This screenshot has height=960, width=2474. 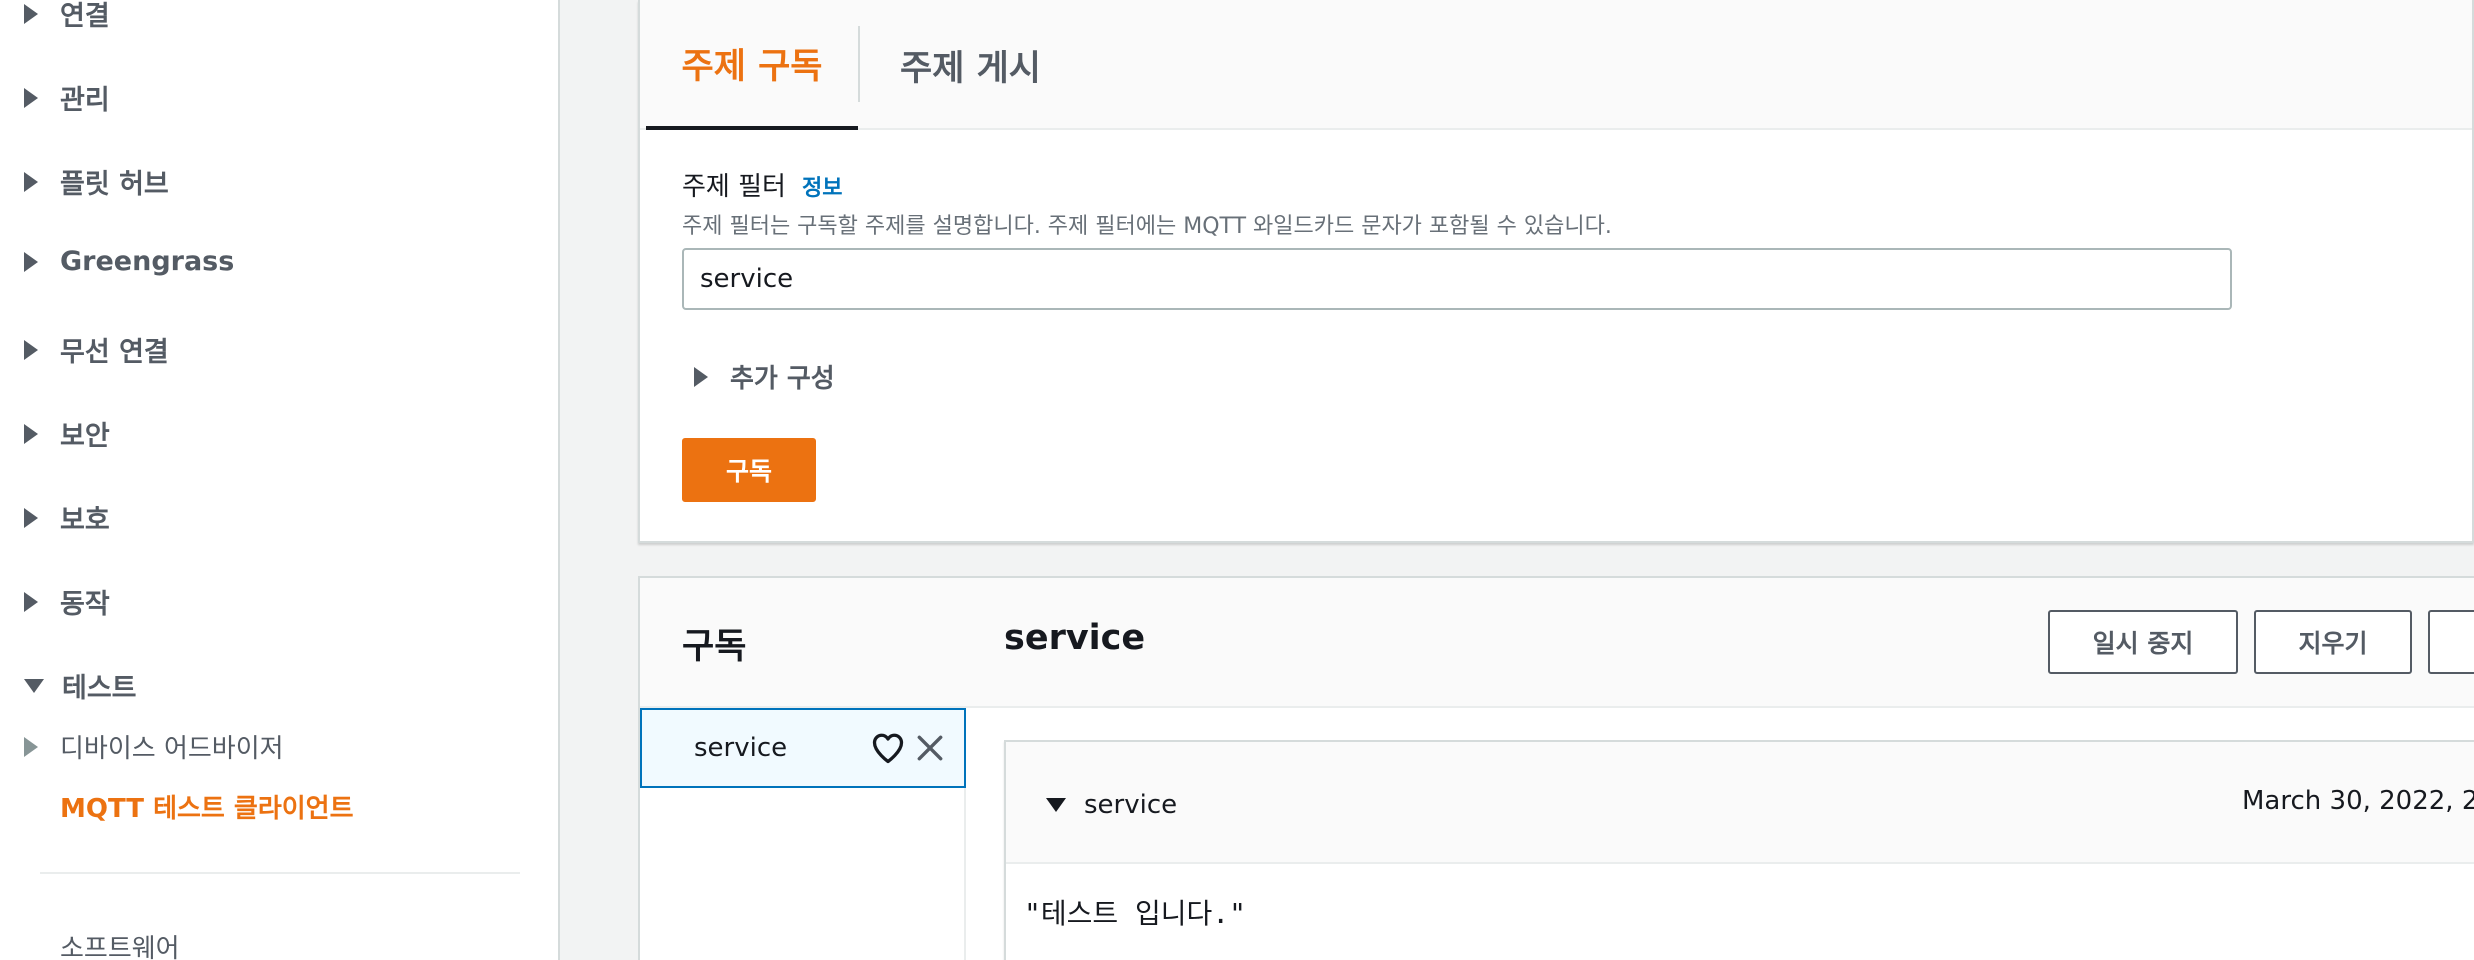 I want to click on sidebar-item-label: 무선 연결, so click(x=114, y=352).